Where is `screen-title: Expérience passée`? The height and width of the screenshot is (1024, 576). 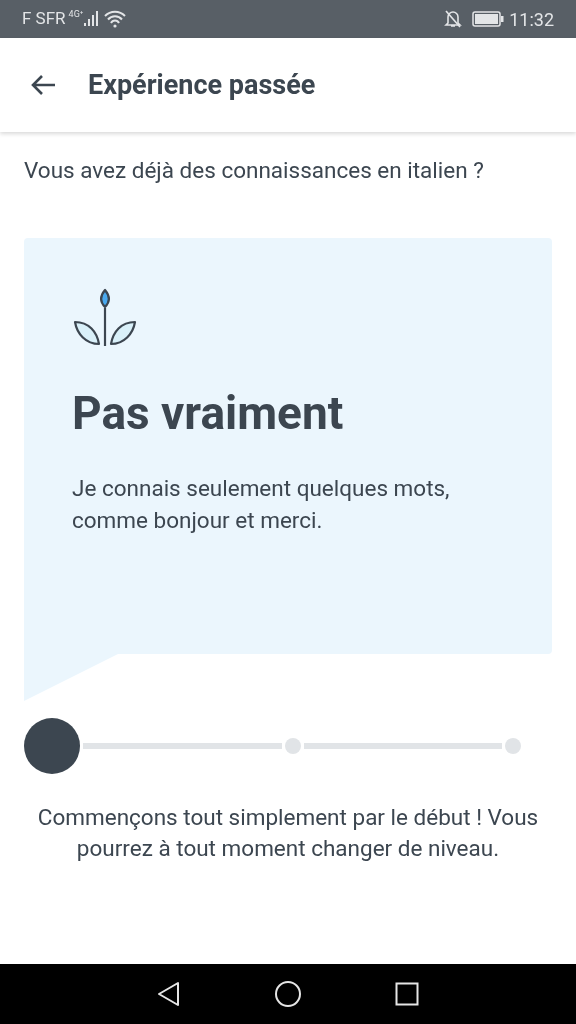 screen-title: Expérience passée is located at coordinates (202, 85).